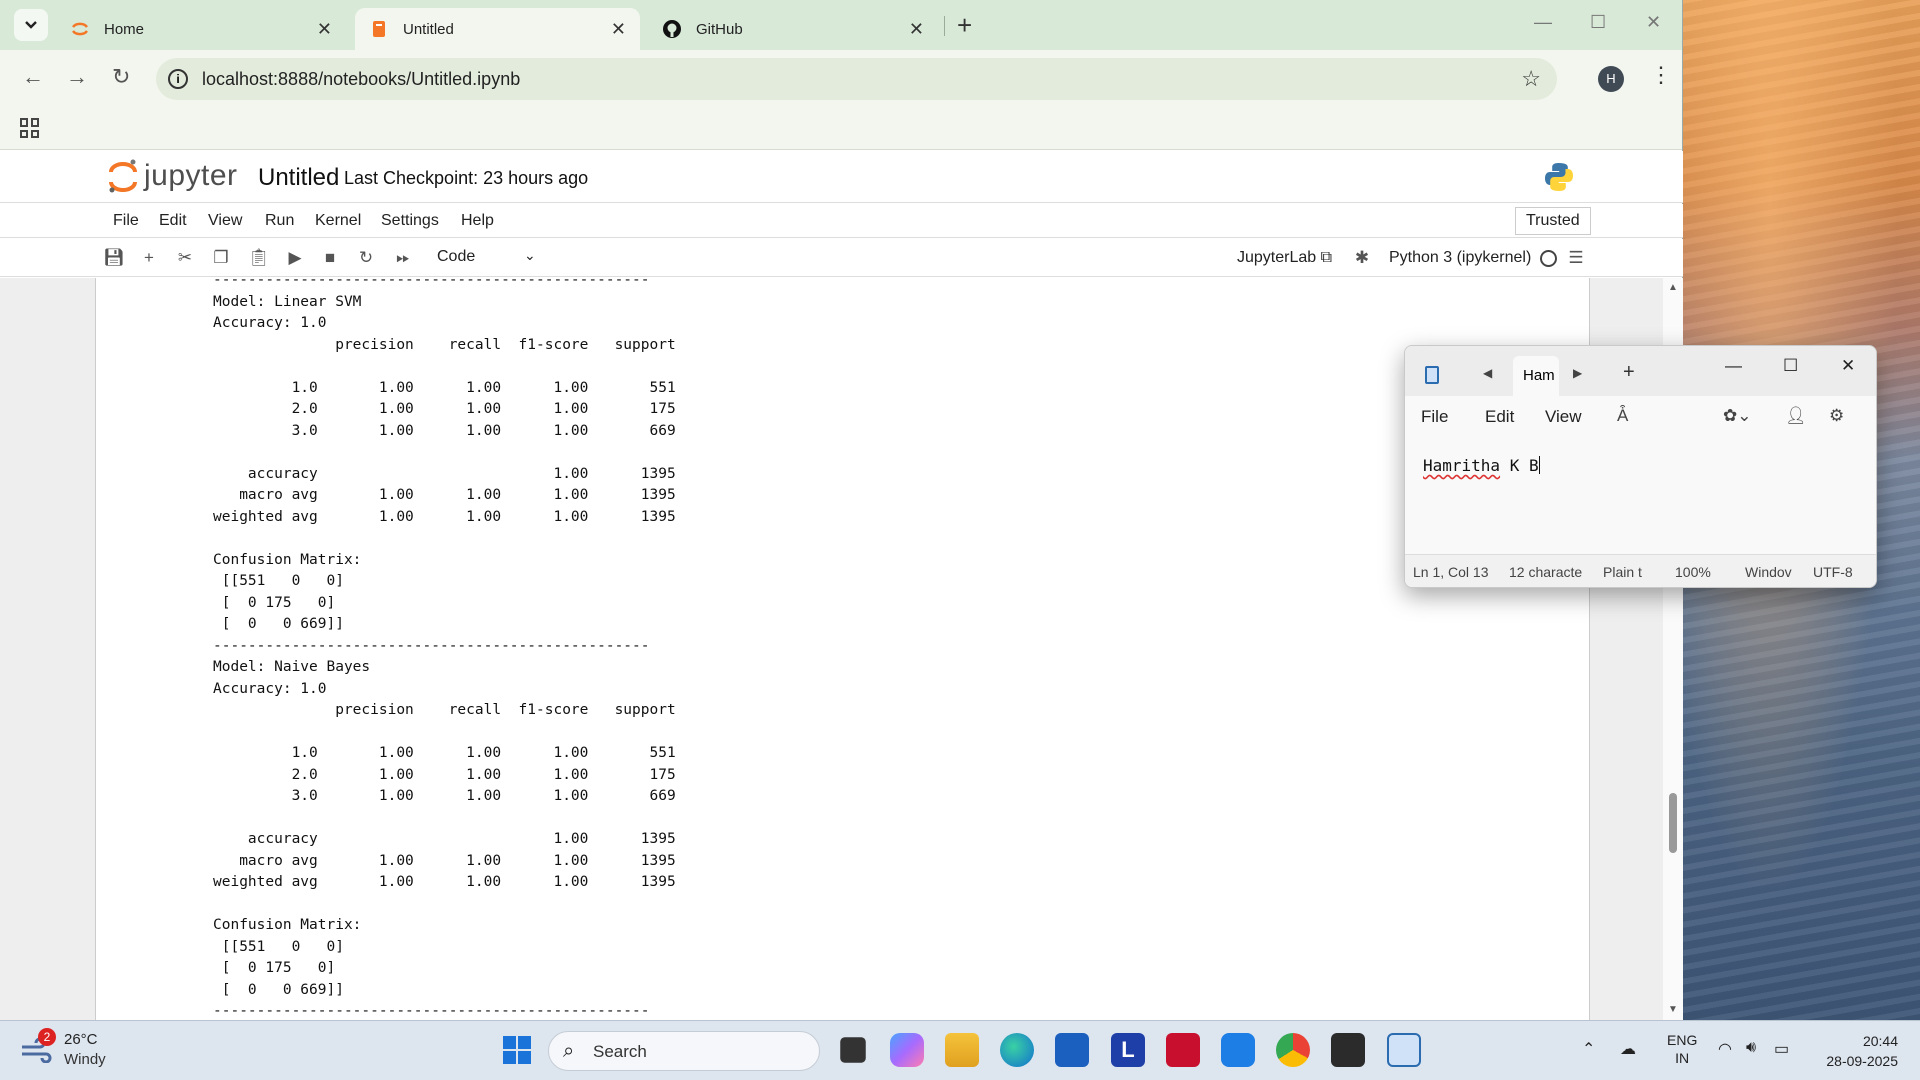 This screenshot has height=1080, width=1920. What do you see at coordinates (1628, 1049) in the screenshot?
I see `onedrive-cloud-icon: ☁` at bounding box center [1628, 1049].